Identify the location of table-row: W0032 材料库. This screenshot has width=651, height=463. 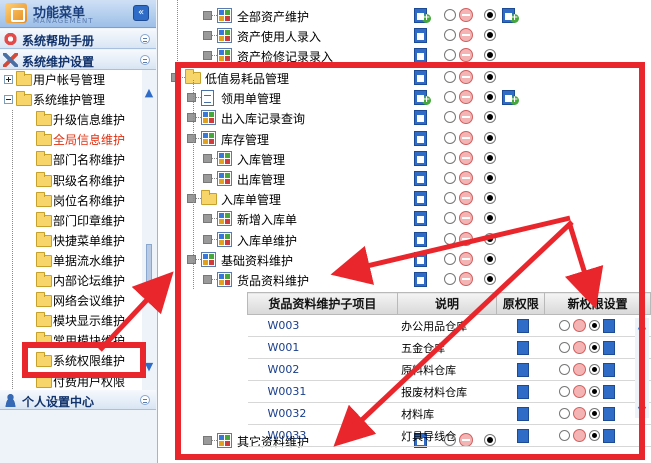
(449, 413).